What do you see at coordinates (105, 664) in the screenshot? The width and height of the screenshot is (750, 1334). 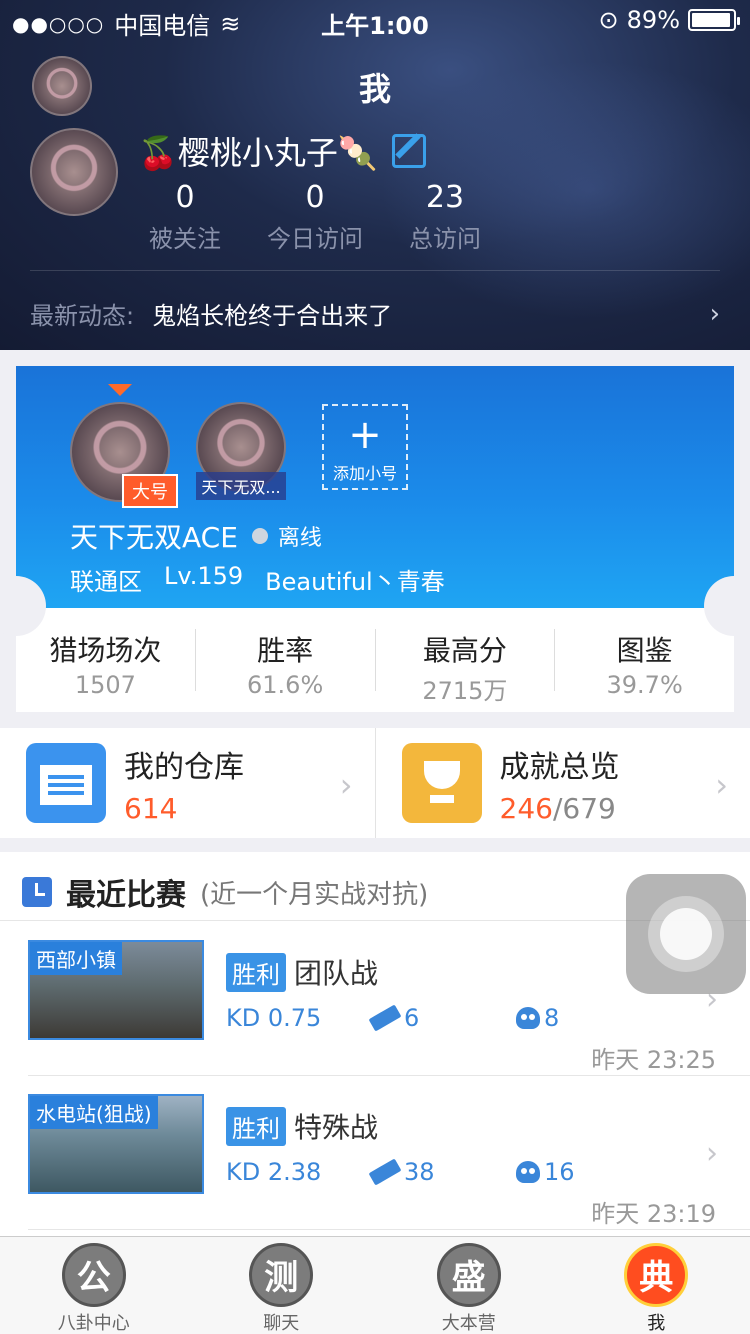 I see `stat-hunt-count: 猎场场次 1507` at bounding box center [105, 664].